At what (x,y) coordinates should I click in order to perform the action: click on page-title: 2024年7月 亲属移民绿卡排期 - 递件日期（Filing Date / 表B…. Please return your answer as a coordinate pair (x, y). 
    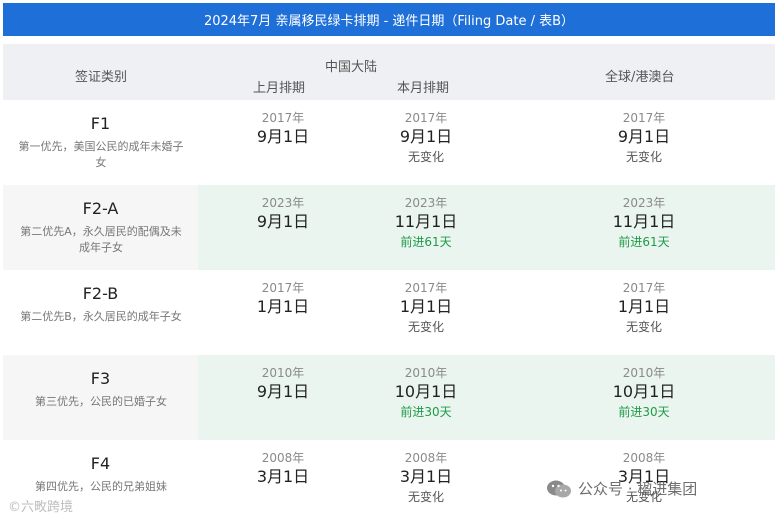
    Looking at the image, I should click on (389, 21).